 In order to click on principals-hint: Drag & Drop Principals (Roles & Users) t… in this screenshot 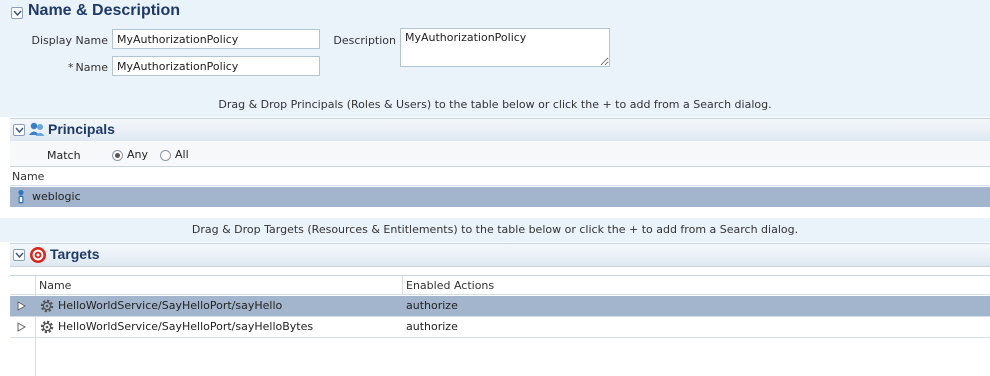, I will do `click(495, 104)`.